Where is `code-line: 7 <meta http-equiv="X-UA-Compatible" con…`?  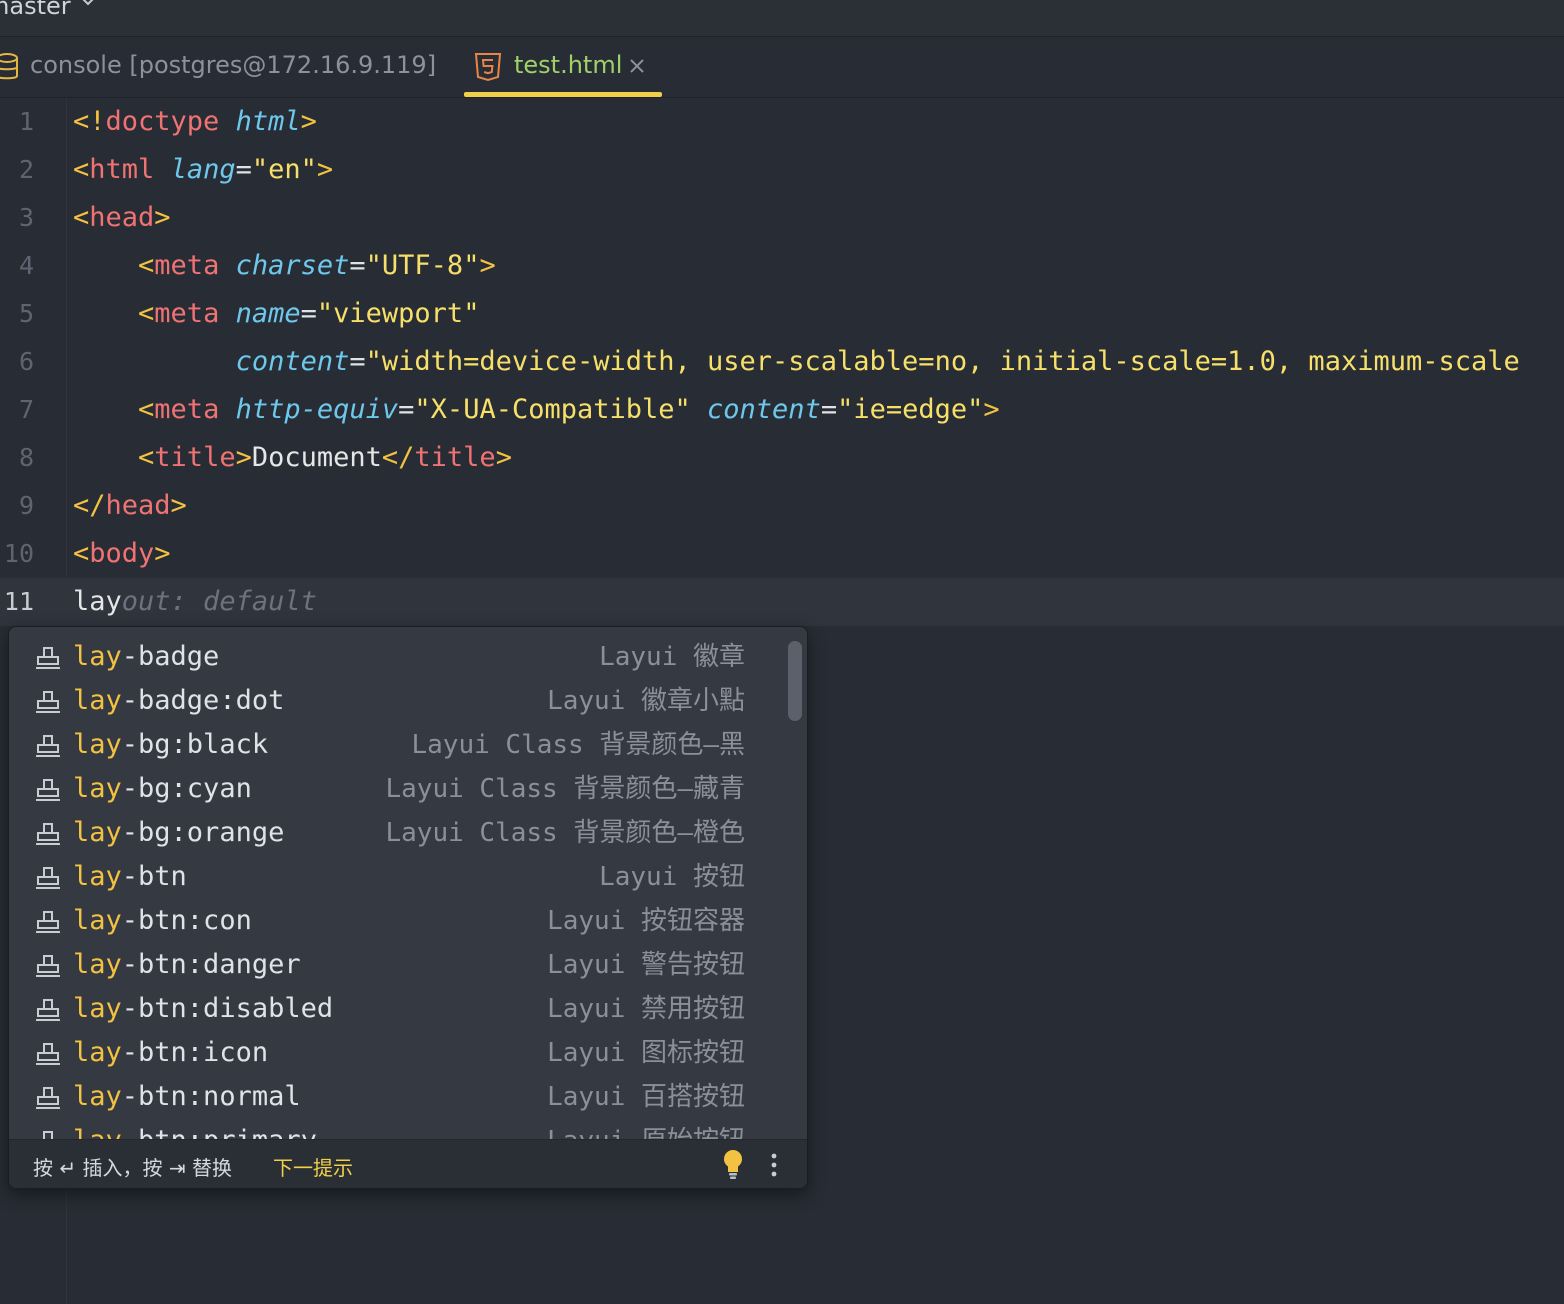 code-line: 7 <meta http-equiv="X-UA-Compatible" con… is located at coordinates (782, 410).